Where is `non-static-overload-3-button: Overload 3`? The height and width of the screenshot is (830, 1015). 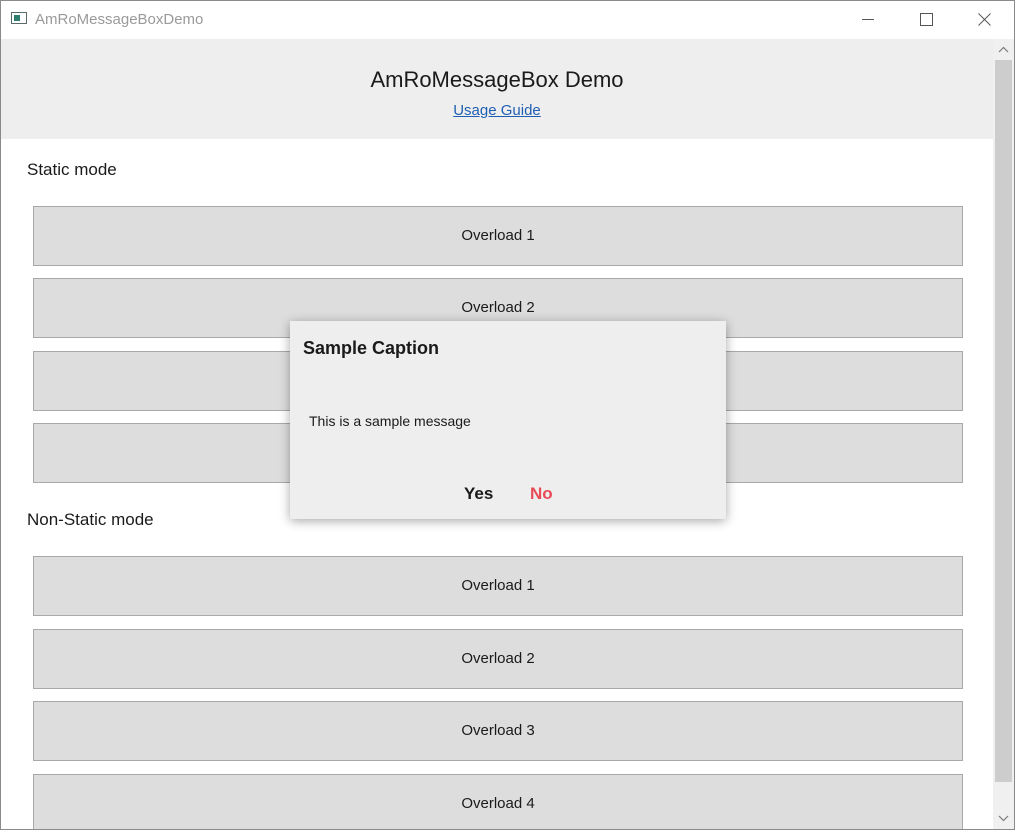 non-static-overload-3-button: Overload 3 is located at coordinates (498, 731).